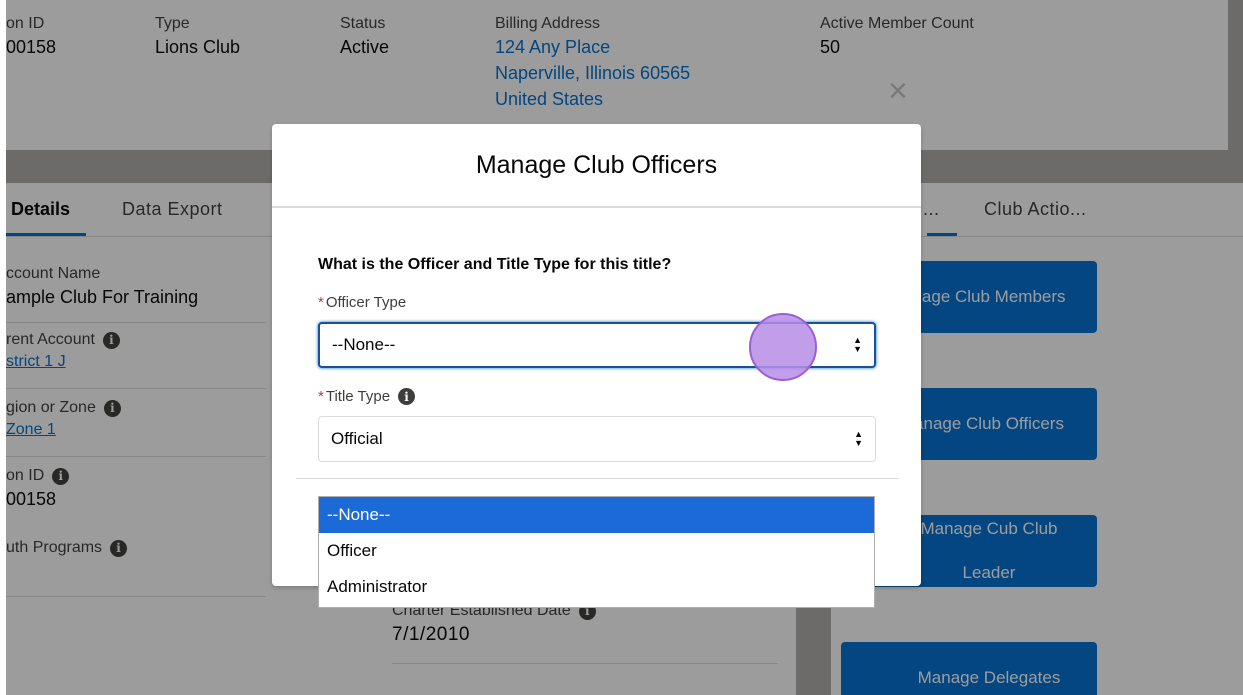 This screenshot has height=695, width=1243. Describe the element at coordinates (597, 478) in the screenshot. I see `modal-divider` at that location.